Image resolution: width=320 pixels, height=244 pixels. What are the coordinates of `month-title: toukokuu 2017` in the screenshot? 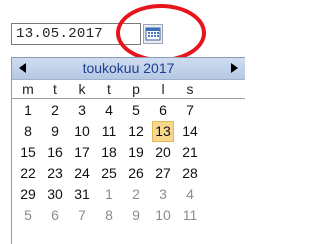 It's located at (128, 68).